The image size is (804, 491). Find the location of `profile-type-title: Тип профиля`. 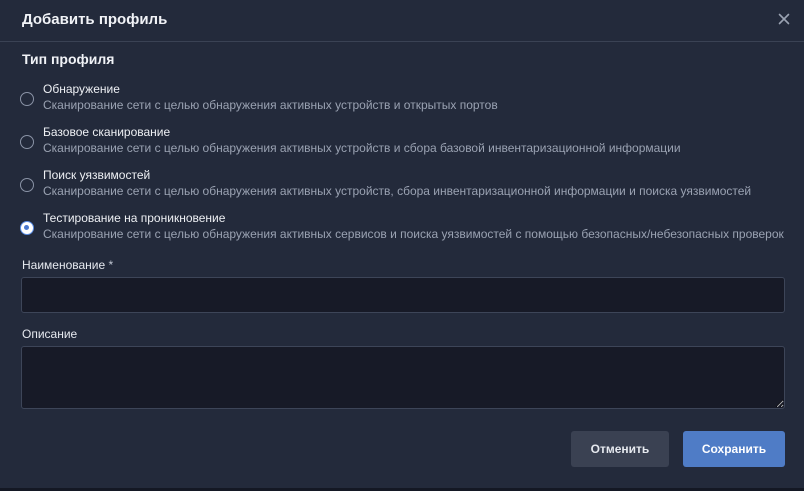

profile-type-title: Тип профиля is located at coordinates (68, 59).